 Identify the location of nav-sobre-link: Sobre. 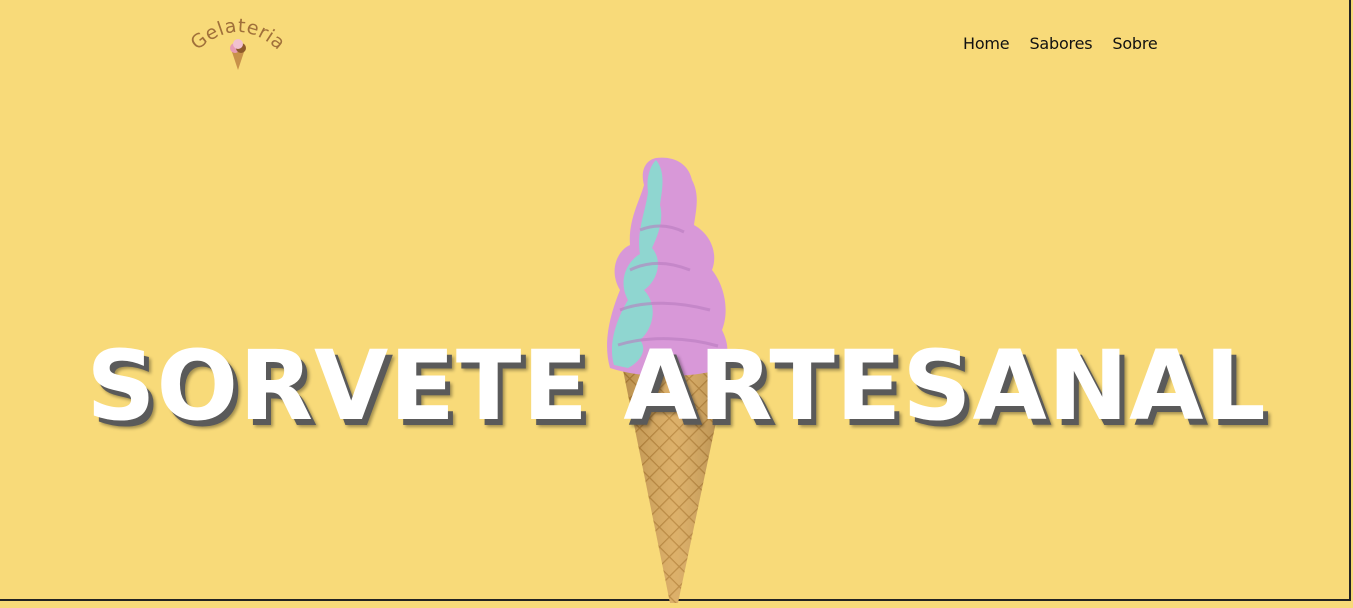
(1134, 43).